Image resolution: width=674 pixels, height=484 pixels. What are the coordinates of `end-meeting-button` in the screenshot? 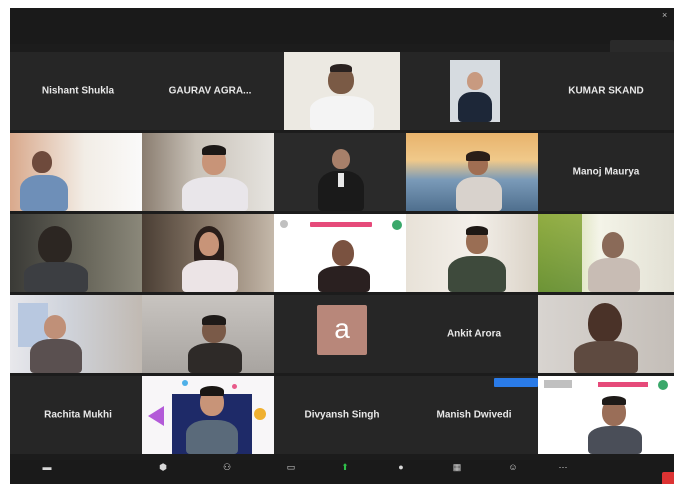 It's located at (668, 478).